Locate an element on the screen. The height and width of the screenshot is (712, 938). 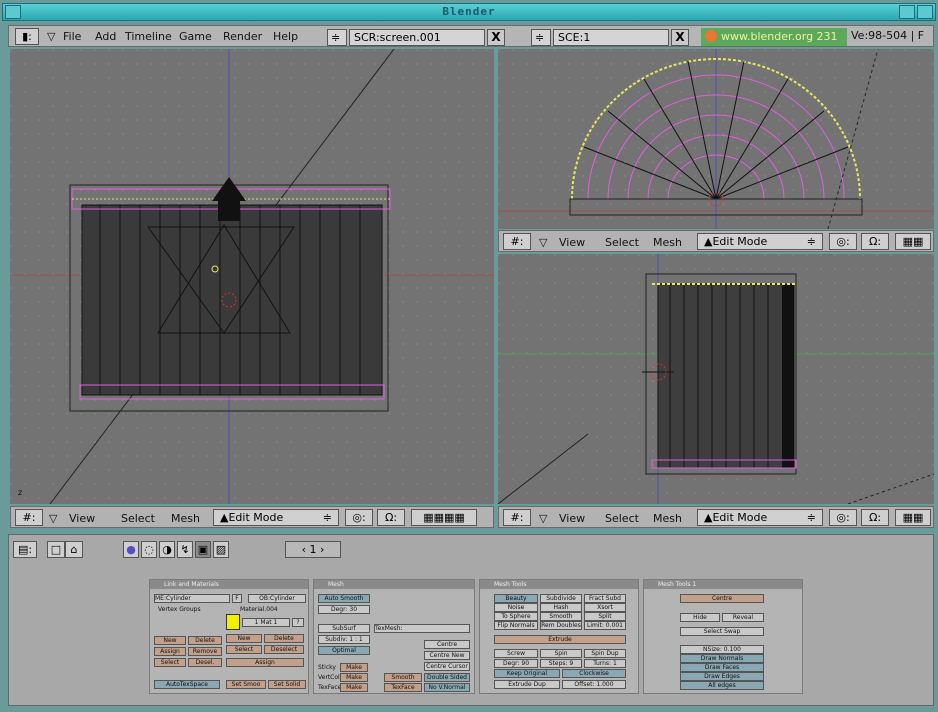
texmesh-field: TexMesh: is located at coordinates (422, 628).